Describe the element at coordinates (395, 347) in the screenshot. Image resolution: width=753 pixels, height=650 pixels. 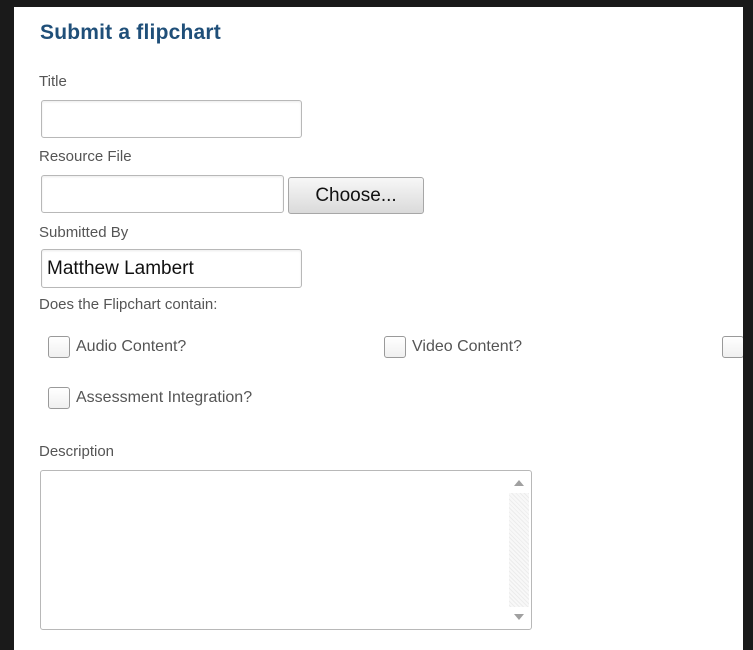
I see `video-content-checkbox` at that location.